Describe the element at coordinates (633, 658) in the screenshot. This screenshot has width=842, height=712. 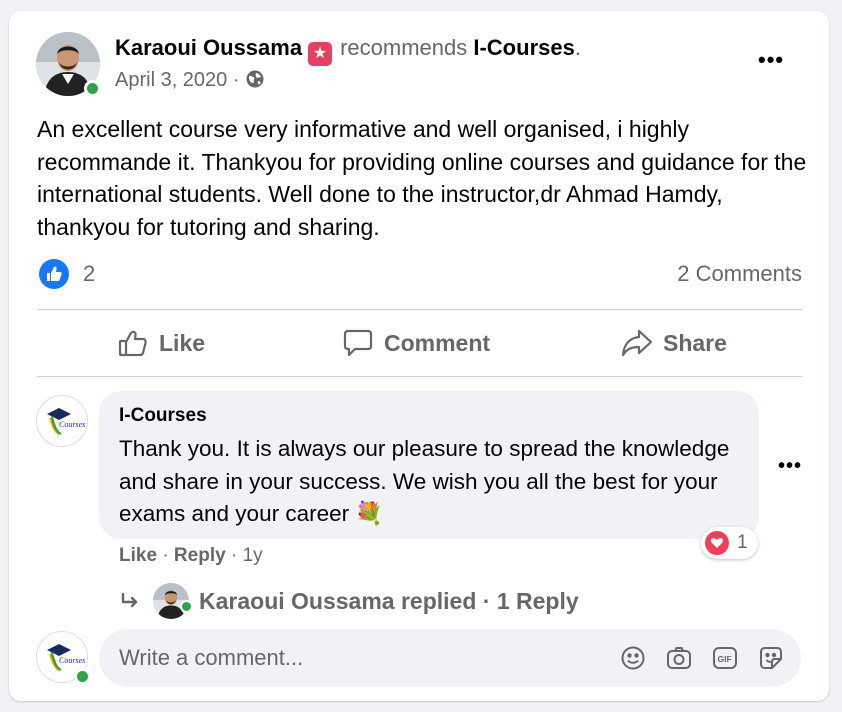
I see `emoji-icon` at that location.